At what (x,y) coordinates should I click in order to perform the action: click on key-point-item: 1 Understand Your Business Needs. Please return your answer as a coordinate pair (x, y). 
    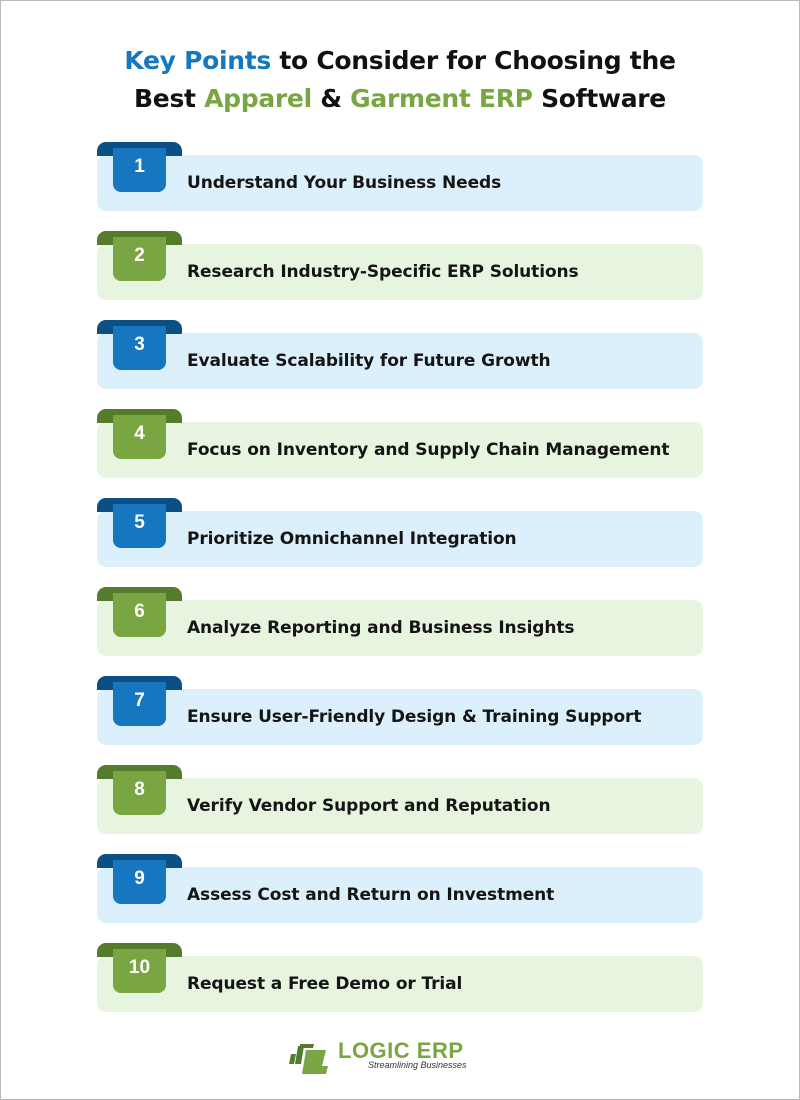
    Looking at the image, I should click on (400, 176).